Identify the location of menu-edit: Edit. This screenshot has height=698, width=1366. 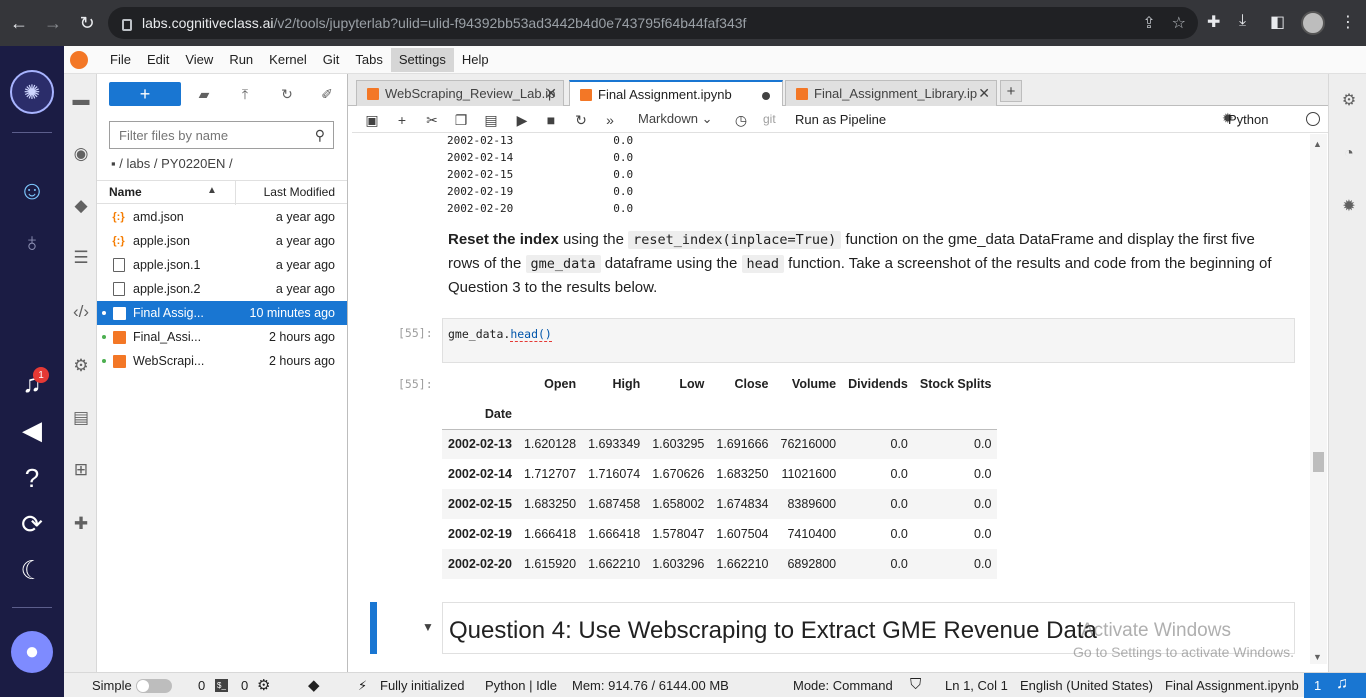
(158, 60).